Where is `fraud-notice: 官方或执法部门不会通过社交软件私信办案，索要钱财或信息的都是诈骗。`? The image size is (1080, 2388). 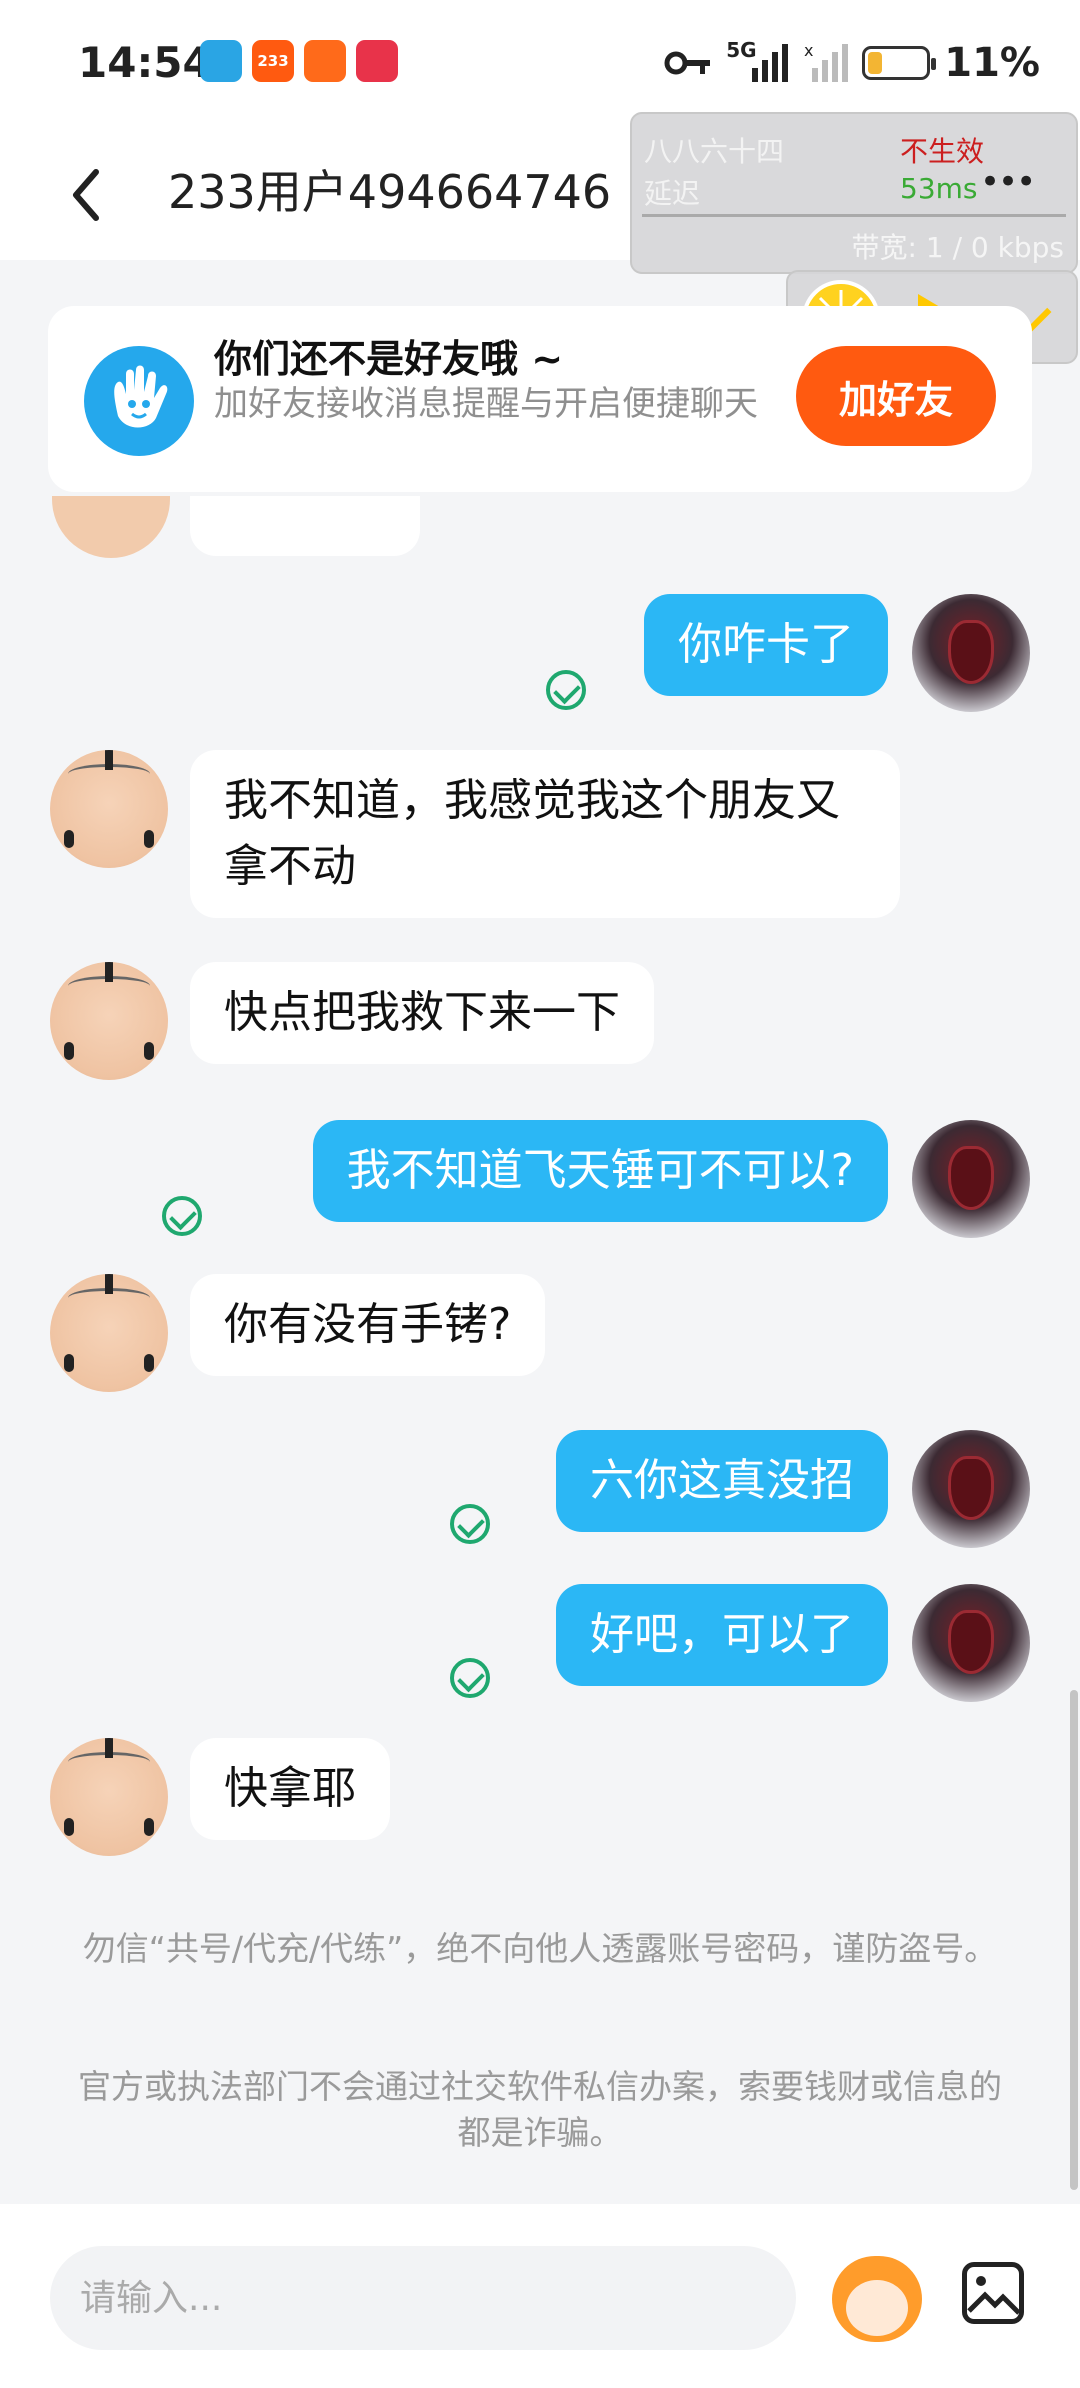
fraud-notice: 官方或执法部门不会通过社交软件私信办案，索要钱财或信息的都是诈骗。 is located at coordinates (540, 2109).